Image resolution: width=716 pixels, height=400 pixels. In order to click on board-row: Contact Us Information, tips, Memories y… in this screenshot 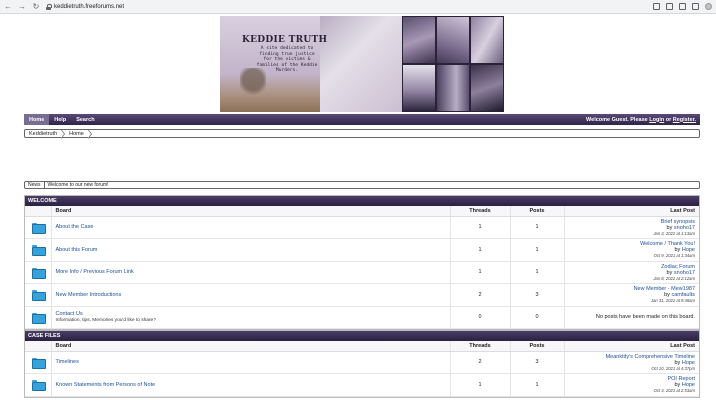, I will do `click(362, 317)`.